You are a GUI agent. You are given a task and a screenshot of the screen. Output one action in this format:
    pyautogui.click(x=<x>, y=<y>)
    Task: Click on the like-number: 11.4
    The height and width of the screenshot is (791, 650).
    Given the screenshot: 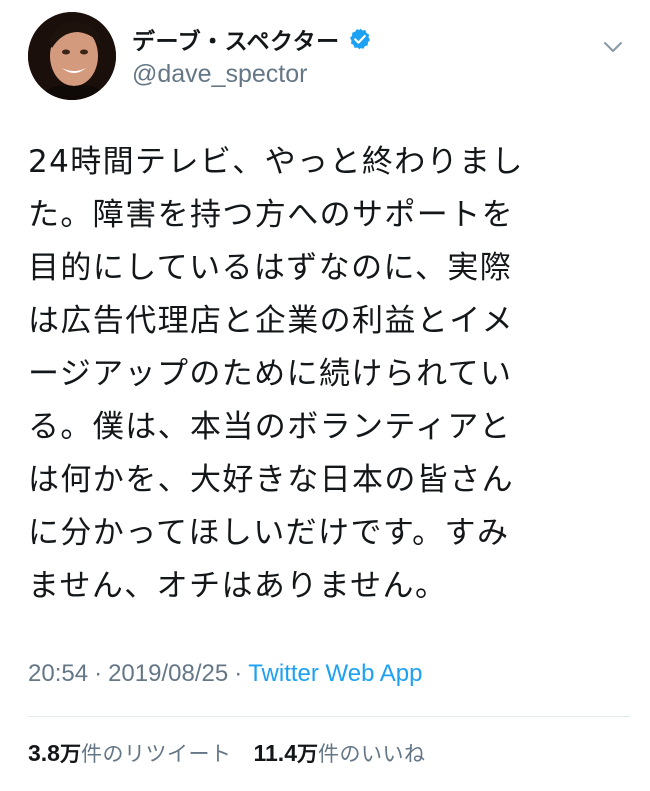 What is the action you would take?
    pyautogui.click(x=275, y=753)
    